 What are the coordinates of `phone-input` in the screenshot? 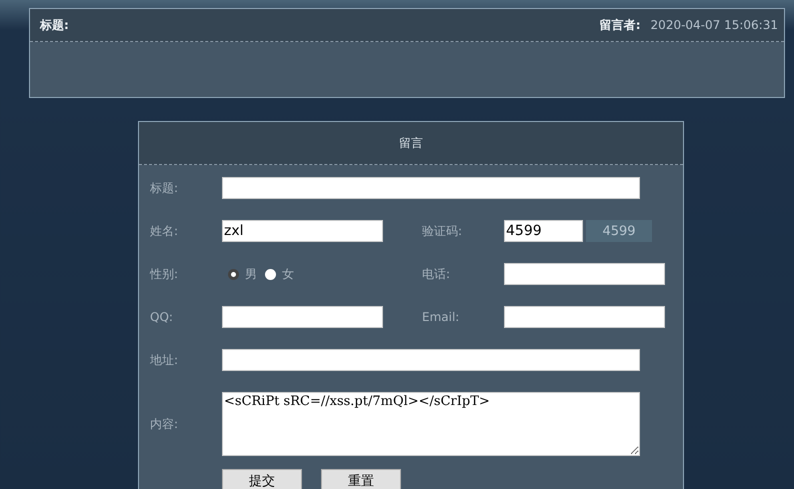 It's located at (584, 274).